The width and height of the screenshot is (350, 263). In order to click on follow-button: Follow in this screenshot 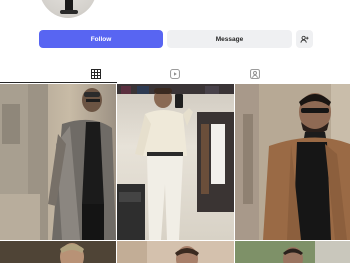, I will do `click(101, 39)`.